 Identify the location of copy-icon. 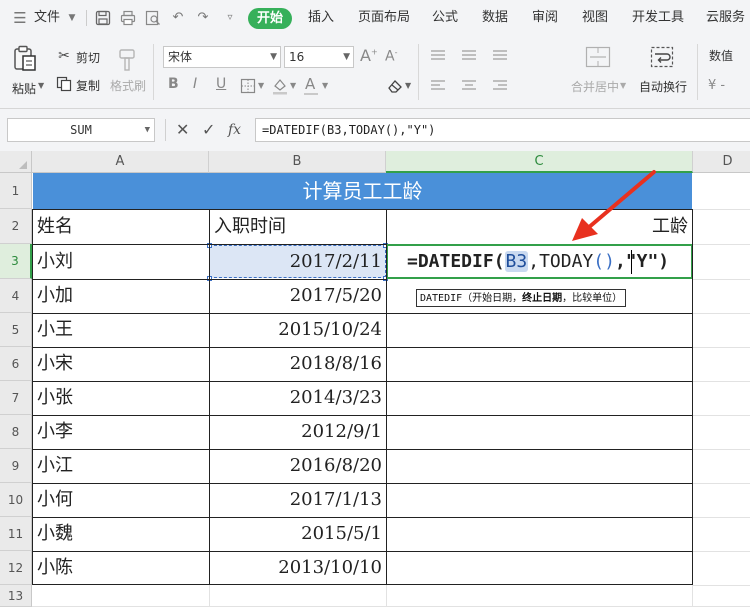
(64, 84).